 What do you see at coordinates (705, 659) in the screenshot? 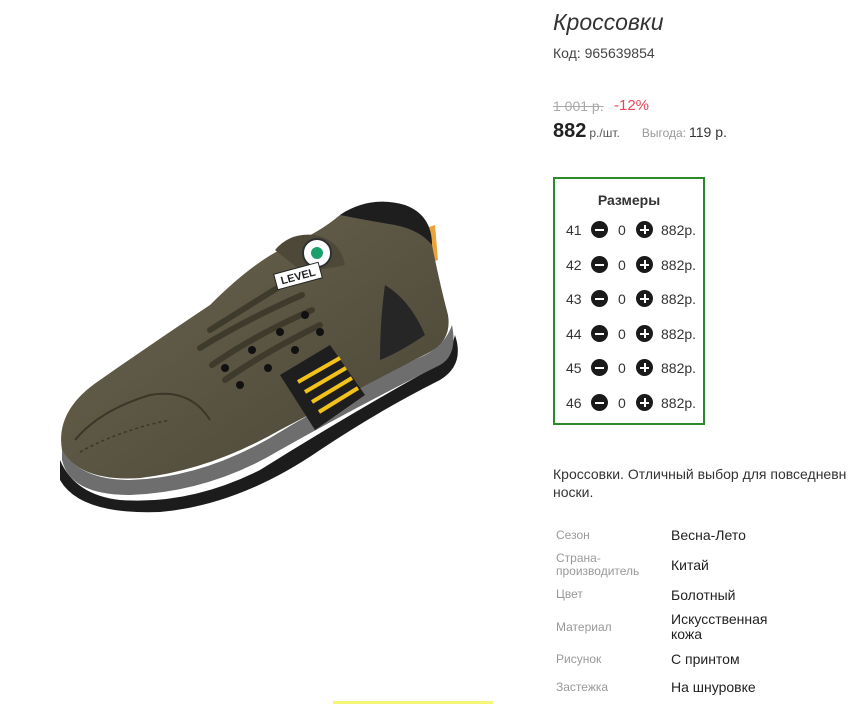
I see `attr-value-pattern: С принтом` at bounding box center [705, 659].